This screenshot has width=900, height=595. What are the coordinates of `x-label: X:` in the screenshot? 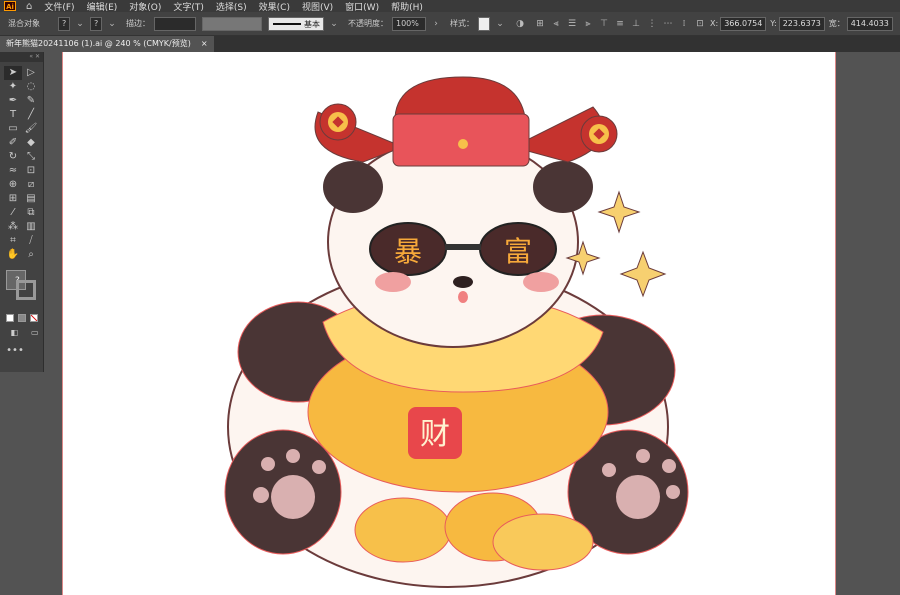 It's located at (714, 23).